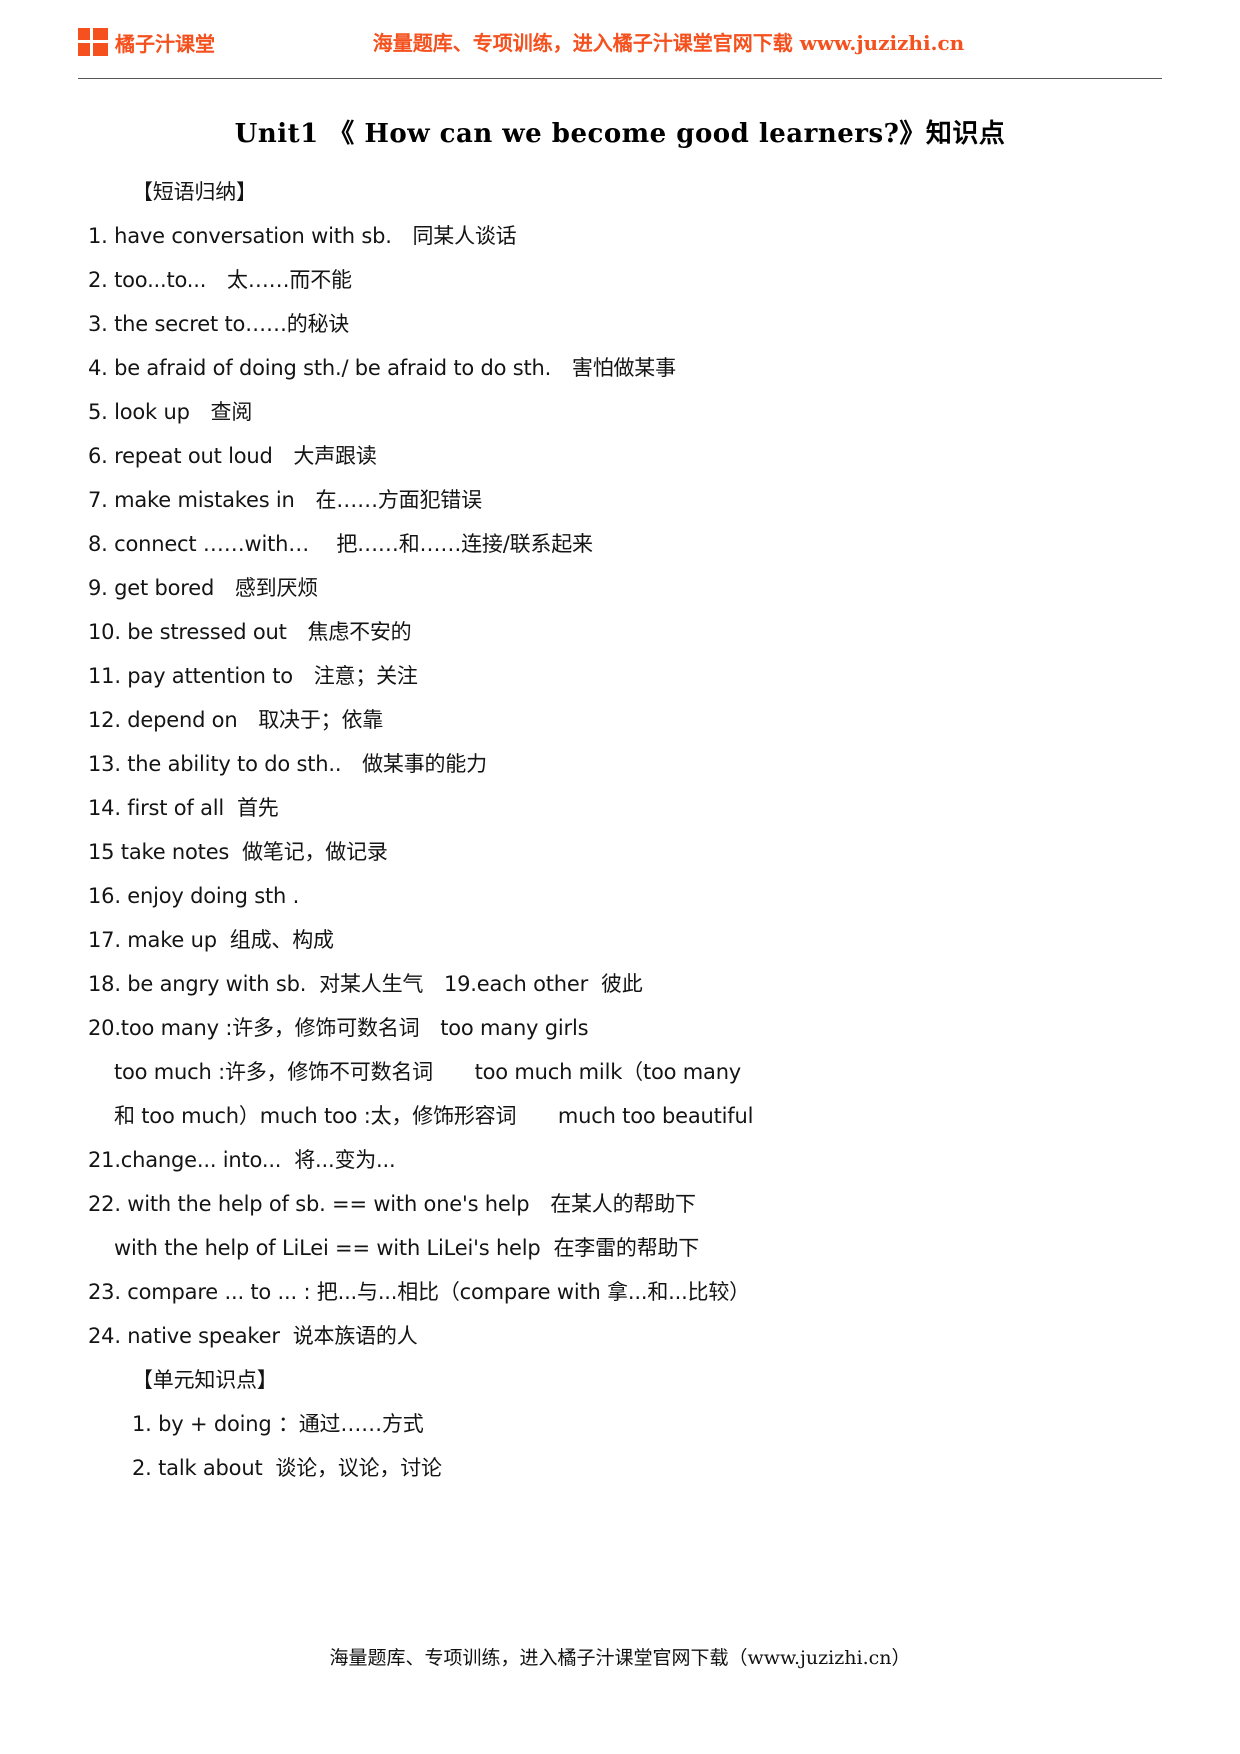 The width and height of the screenshot is (1240, 1754). I want to click on list-item: 10. be stressed out 焦虑不安的, so click(250, 632).